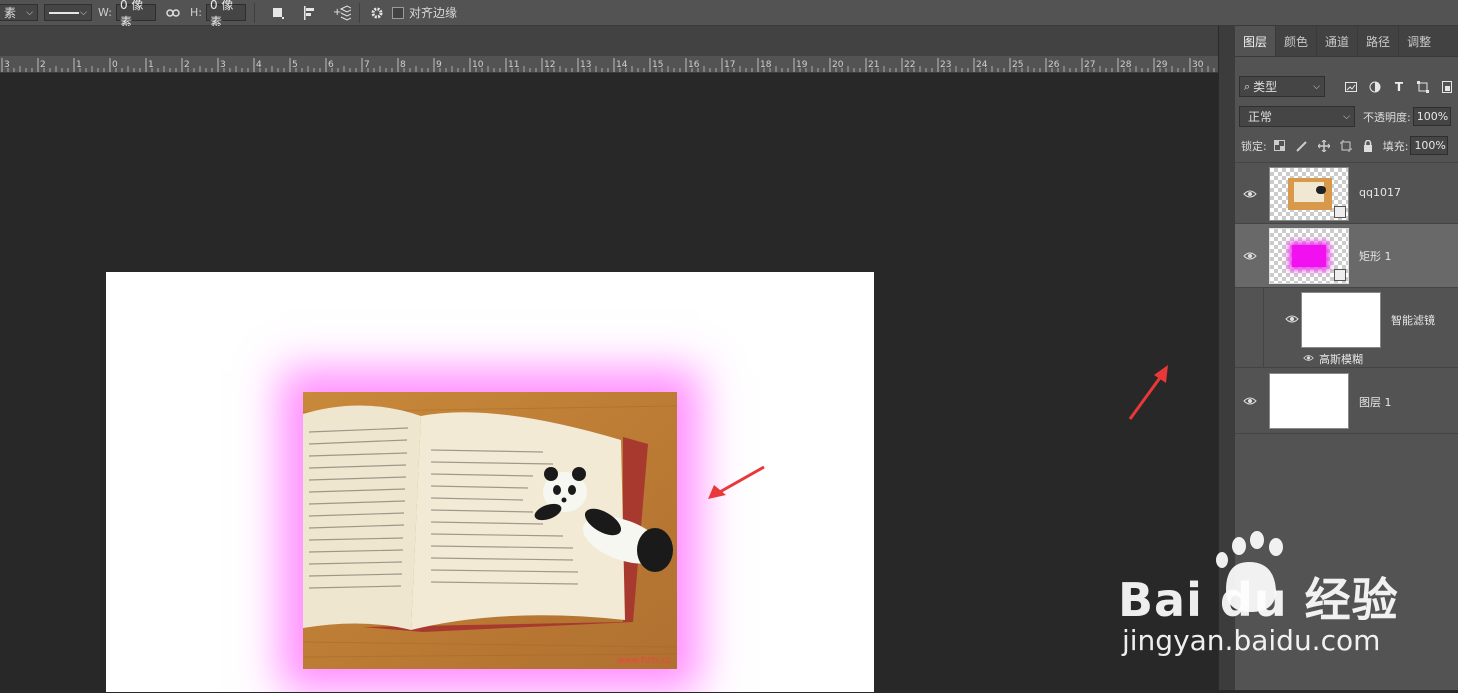 The height and width of the screenshot is (693, 1458). Describe the element at coordinates (766, 65) in the screenshot. I see `ruler-tick-label: 18` at that location.